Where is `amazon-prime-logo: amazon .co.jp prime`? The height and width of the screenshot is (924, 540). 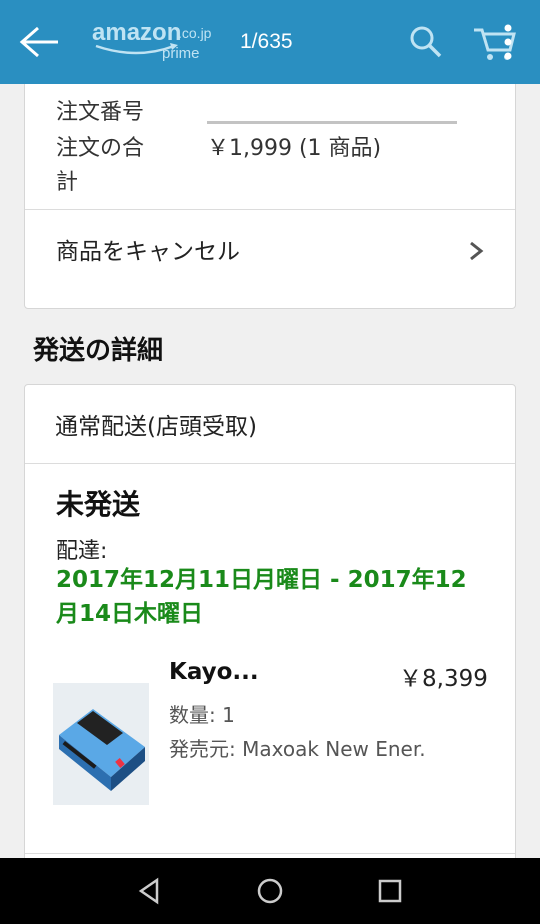 amazon-prime-logo: amazon .co.jp prime is located at coordinates (152, 40).